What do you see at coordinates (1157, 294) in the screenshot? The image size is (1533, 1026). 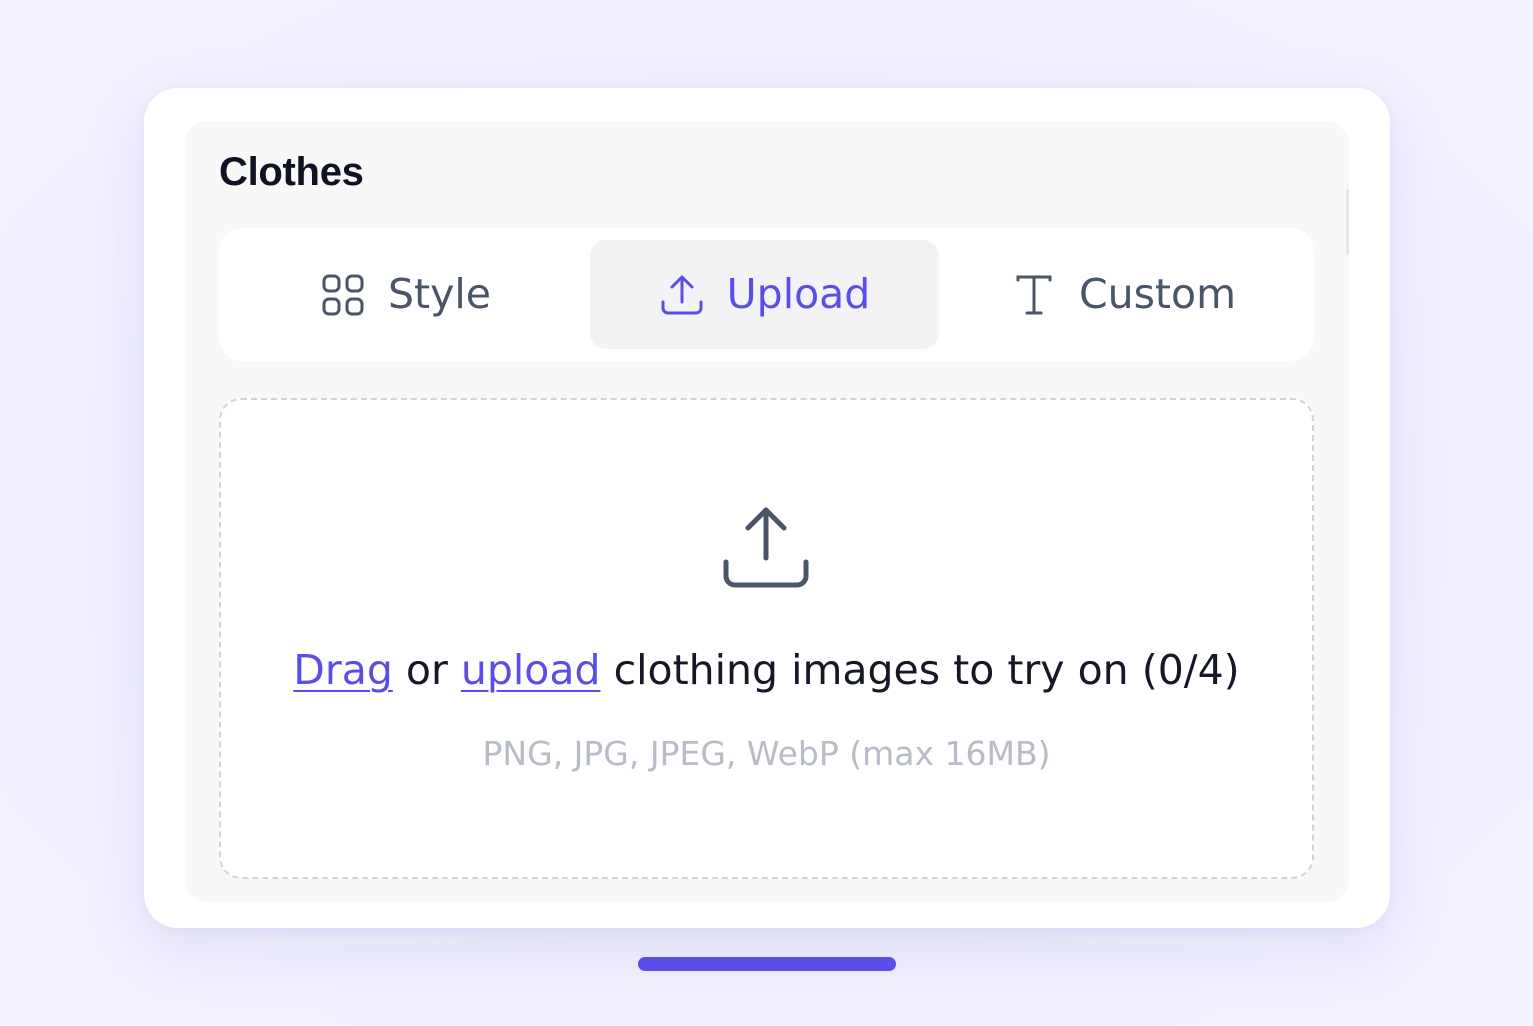 I see `tab-custom-label: Custom` at bounding box center [1157, 294].